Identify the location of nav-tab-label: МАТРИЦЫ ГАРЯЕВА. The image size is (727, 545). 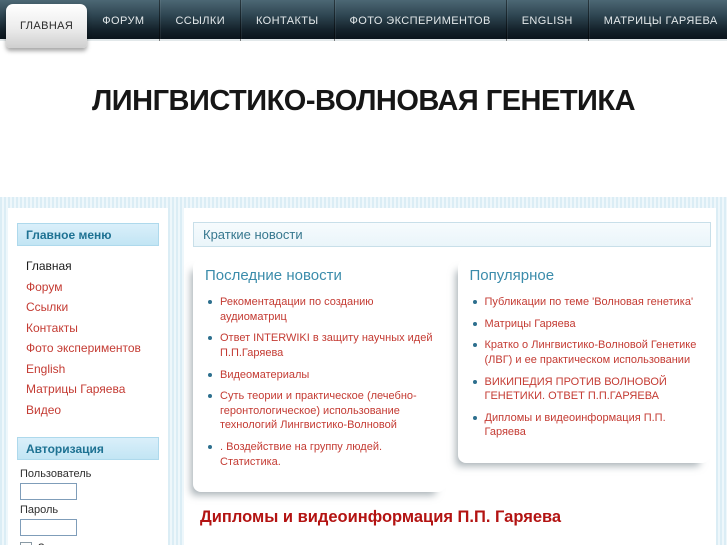
(660, 20).